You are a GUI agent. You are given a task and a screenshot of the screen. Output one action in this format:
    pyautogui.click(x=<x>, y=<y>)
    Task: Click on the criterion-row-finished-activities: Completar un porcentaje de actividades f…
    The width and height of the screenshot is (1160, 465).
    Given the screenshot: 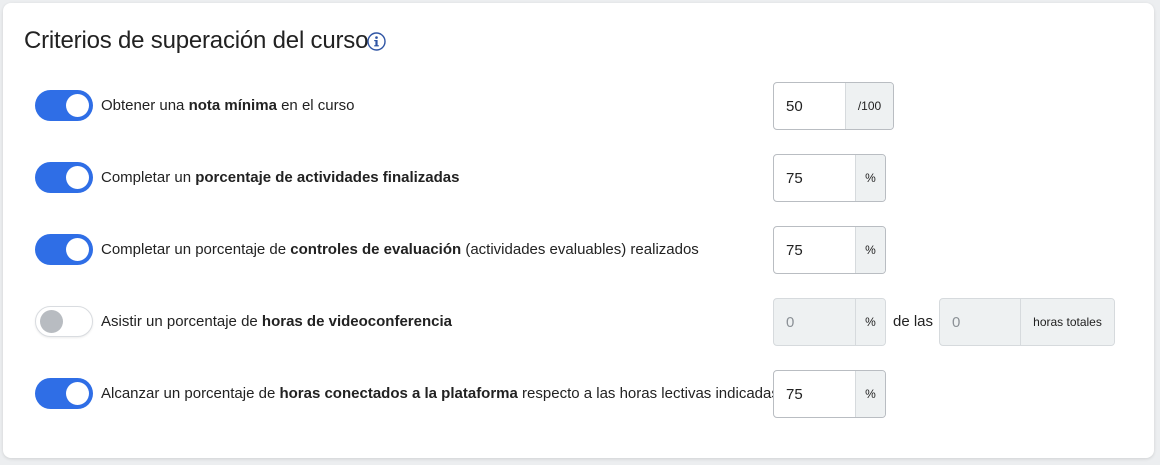 What is the action you would take?
    pyautogui.click(x=580, y=178)
    